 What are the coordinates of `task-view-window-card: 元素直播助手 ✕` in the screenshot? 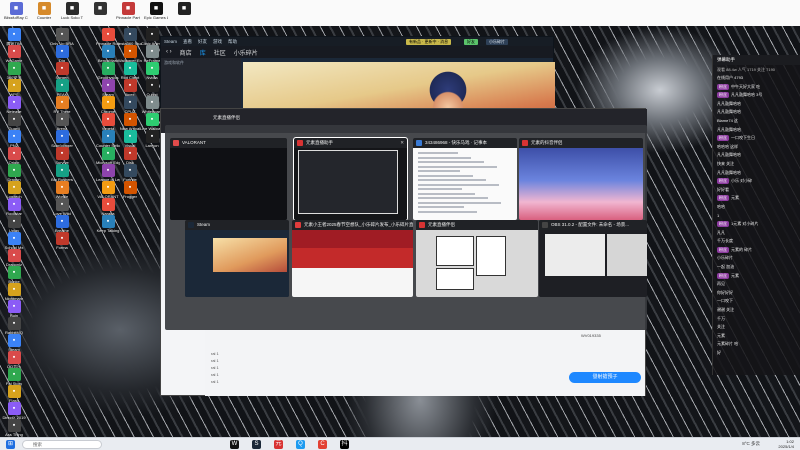 It's located at (350, 179).